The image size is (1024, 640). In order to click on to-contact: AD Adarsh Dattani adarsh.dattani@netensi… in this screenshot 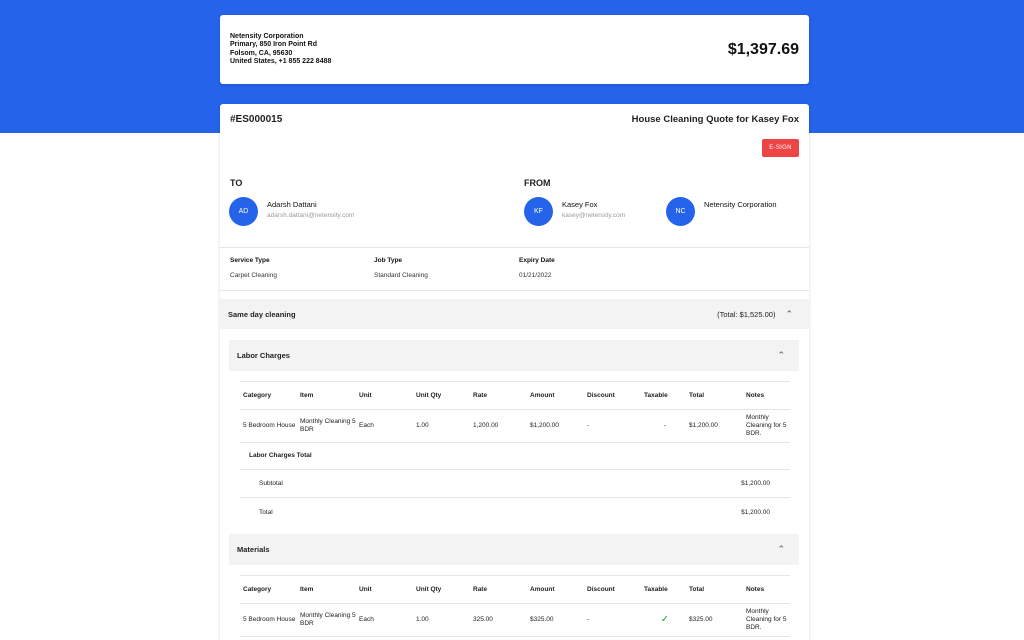, I will do `click(291, 211)`.